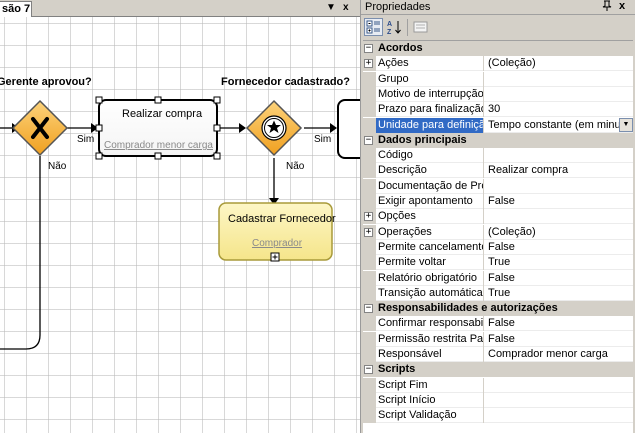  Describe the element at coordinates (430, 263) in the screenshot. I see `property-name: Permite voltar` at that location.